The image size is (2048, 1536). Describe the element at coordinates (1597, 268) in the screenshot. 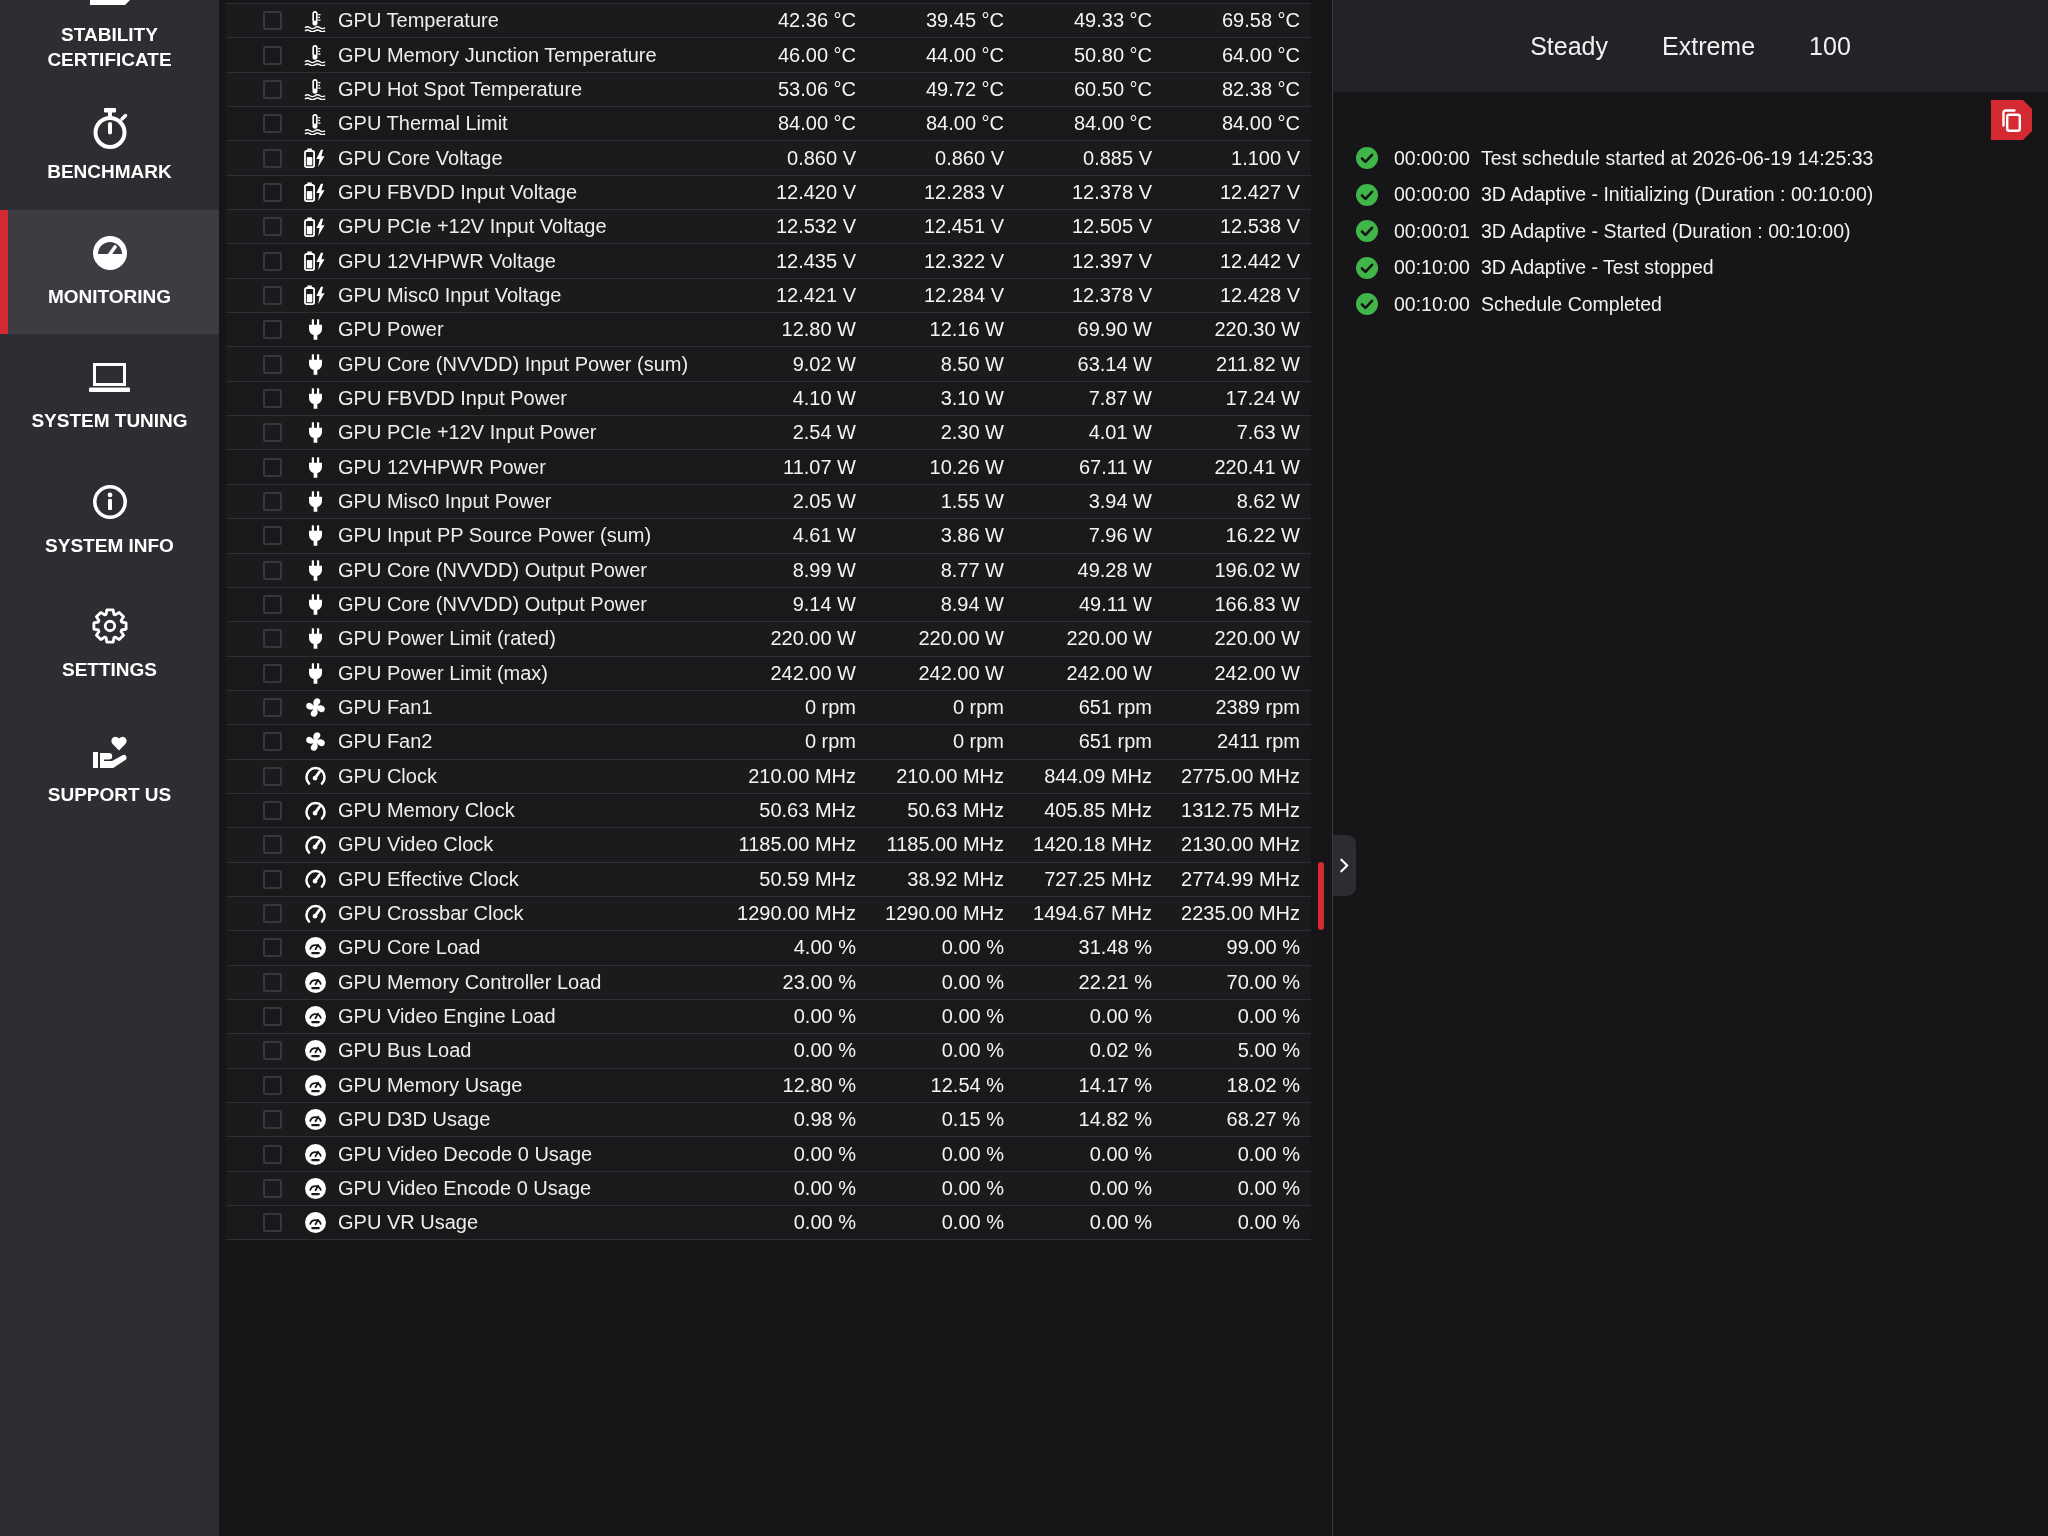

I see `log-message: 3D Adaptive - Test stopped` at that location.